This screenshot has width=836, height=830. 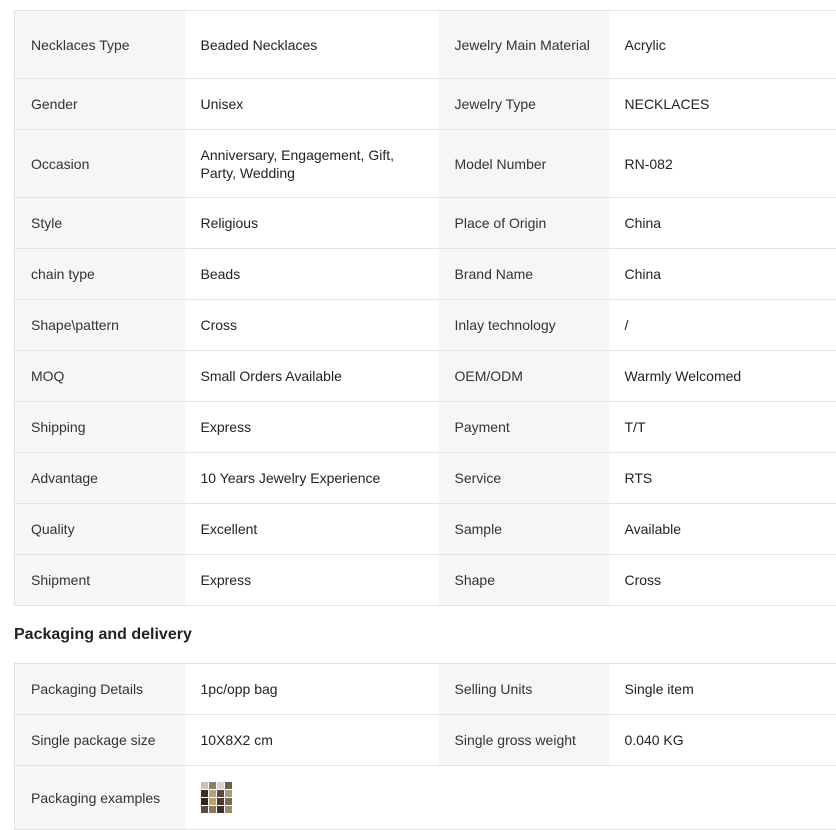 What do you see at coordinates (312, 223) in the screenshot?
I see `spec-value: Religious` at bounding box center [312, 223].